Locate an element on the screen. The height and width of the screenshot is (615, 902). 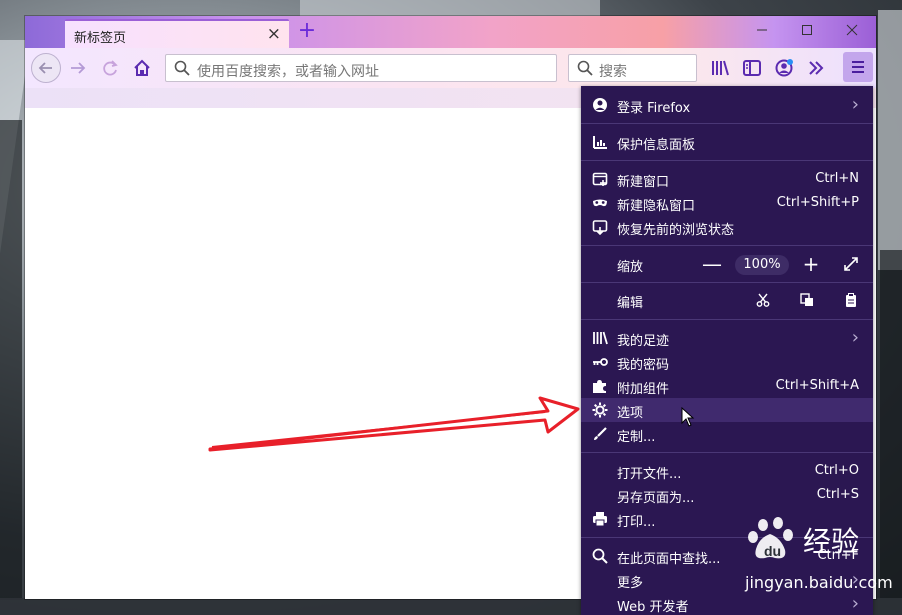
paste-button is located at coordinates (851, 300).